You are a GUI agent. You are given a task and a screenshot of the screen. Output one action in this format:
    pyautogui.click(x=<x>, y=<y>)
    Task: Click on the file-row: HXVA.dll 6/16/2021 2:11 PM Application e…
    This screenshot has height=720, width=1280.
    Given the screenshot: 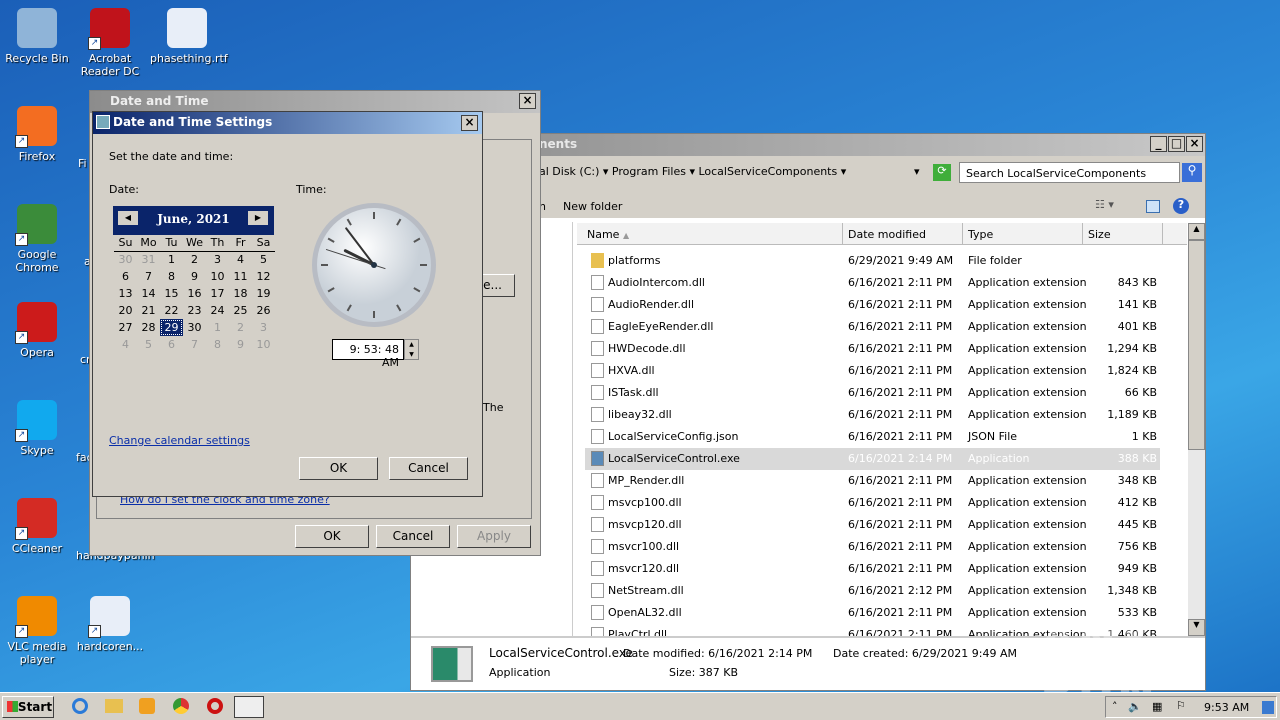 What is the action you would take?
    pyautogui.click(x=872, y=371)
    